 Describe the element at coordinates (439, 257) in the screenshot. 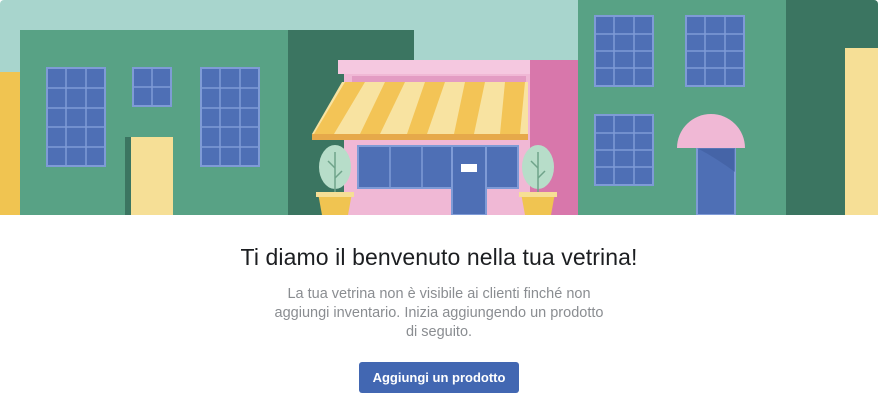

I see `welcome-title: Ti diamo il benvenuto nella tua vetrina!` at that location.